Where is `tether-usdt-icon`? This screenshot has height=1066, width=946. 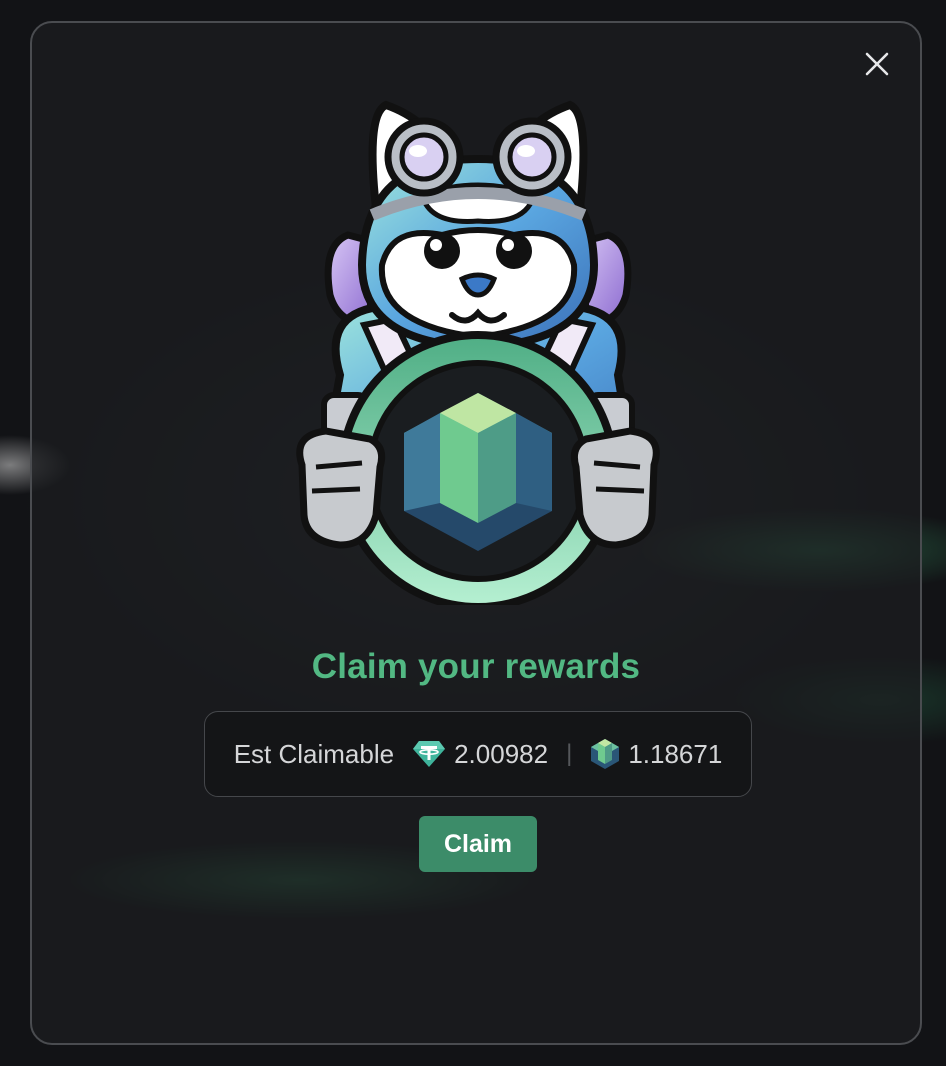
tether-usdt-icon is located at coordinates (429, 754).